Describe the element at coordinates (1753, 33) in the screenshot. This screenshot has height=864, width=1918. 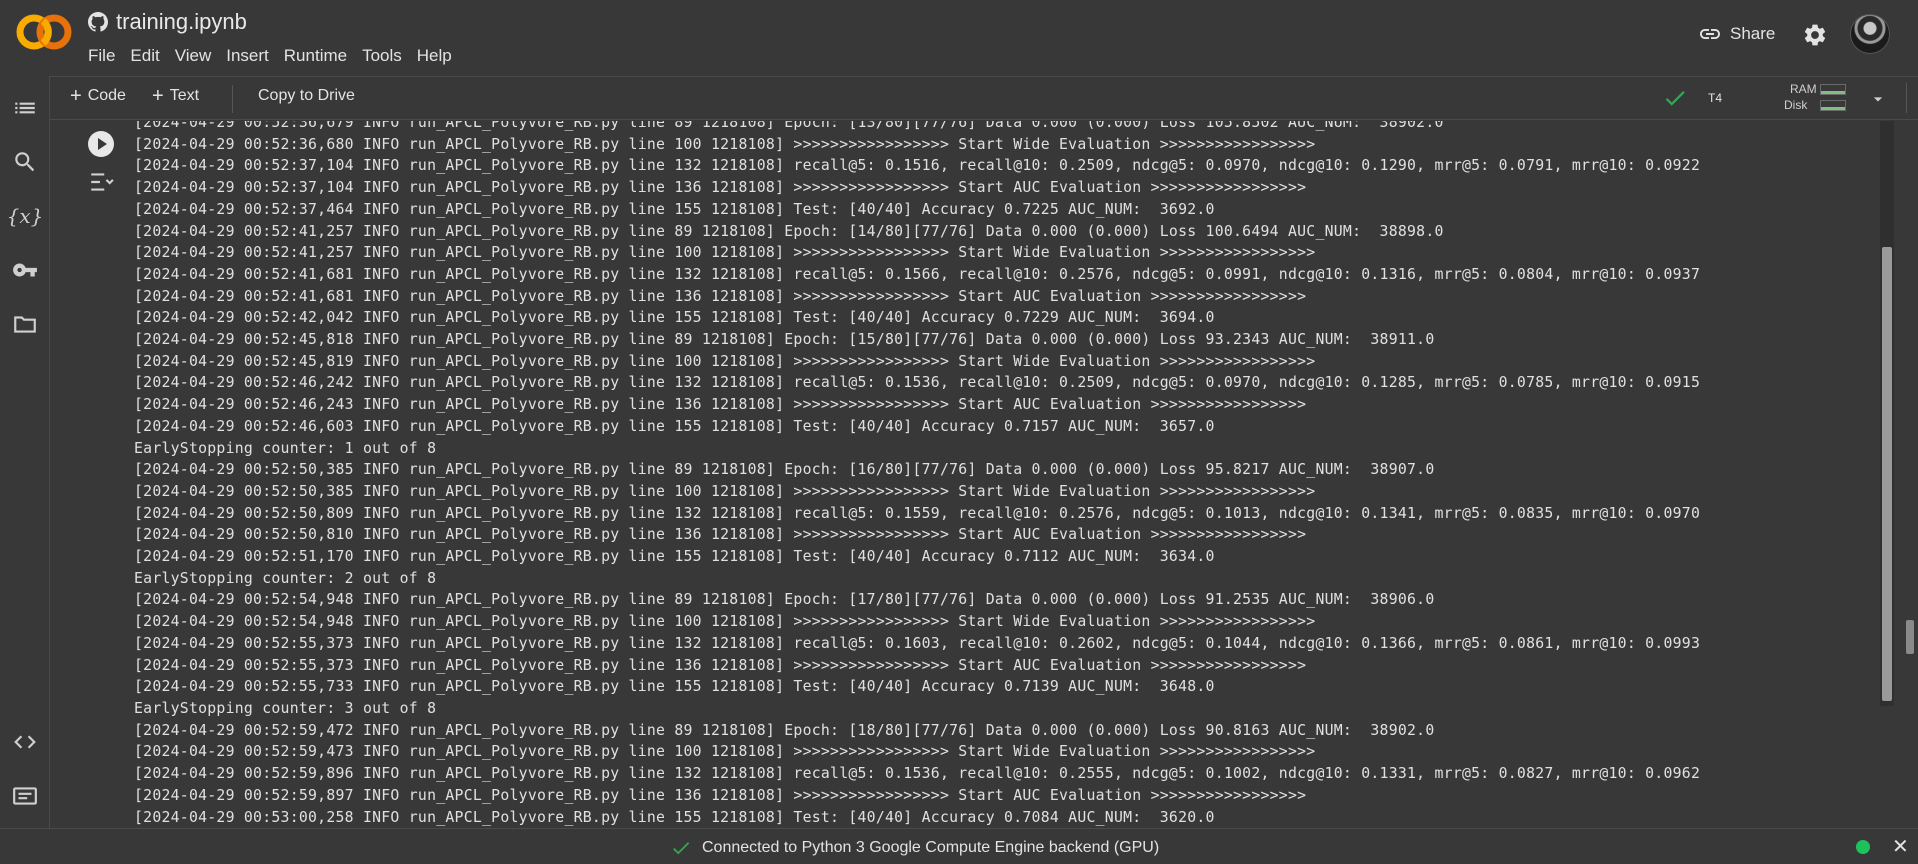
I see `share-label: Share` at that location.